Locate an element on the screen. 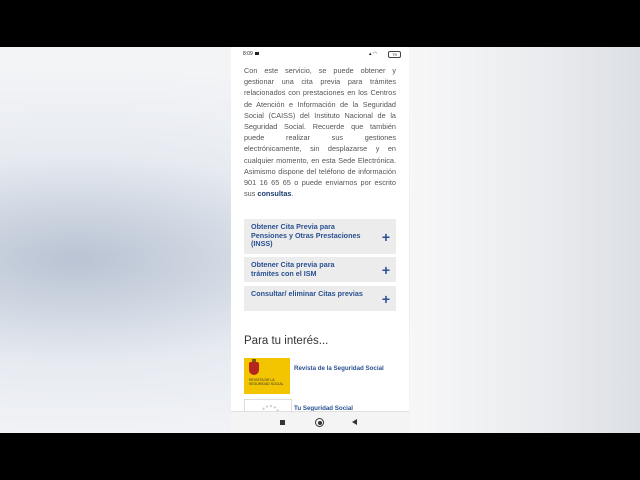  consultas-link: consultas is located at coordinates (274, 193).